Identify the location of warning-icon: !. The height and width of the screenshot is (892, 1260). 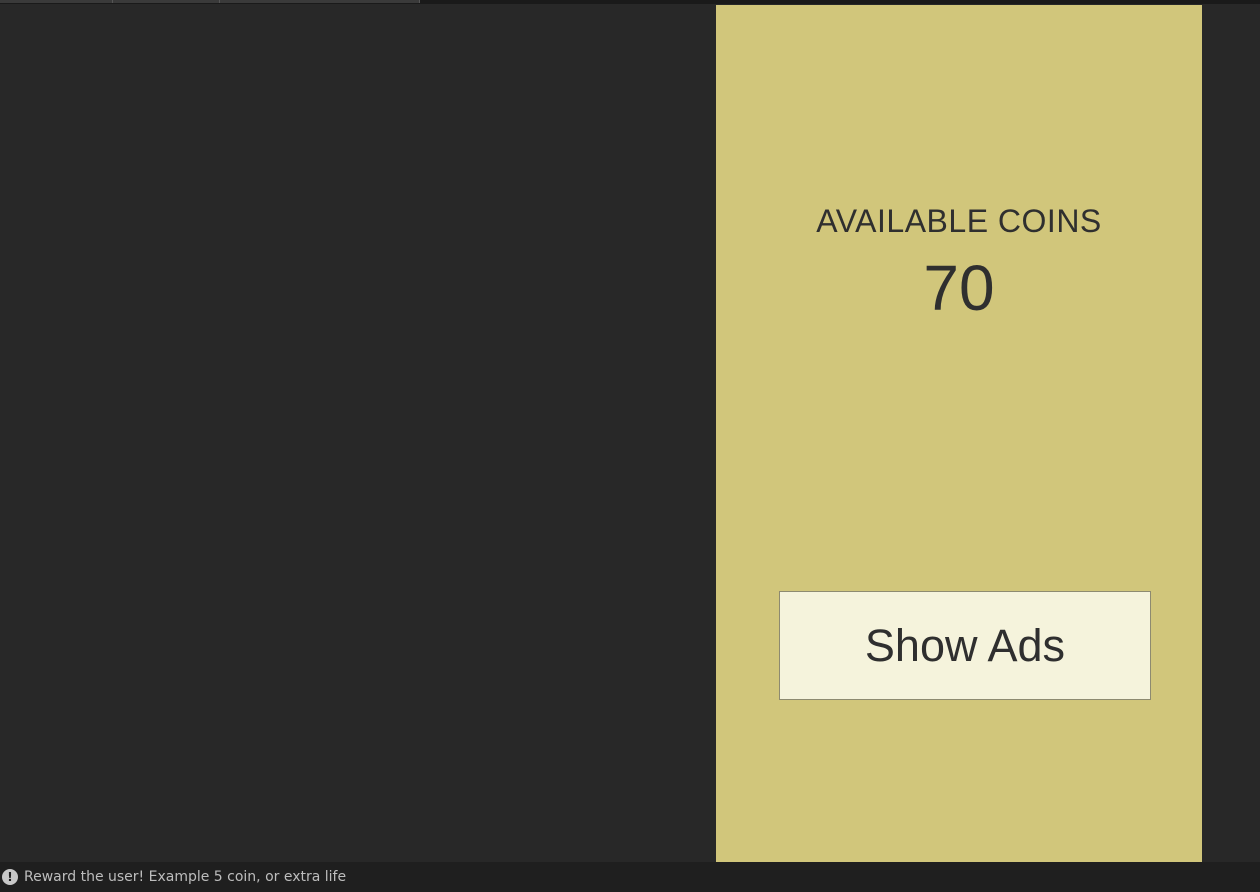
(10, 877).